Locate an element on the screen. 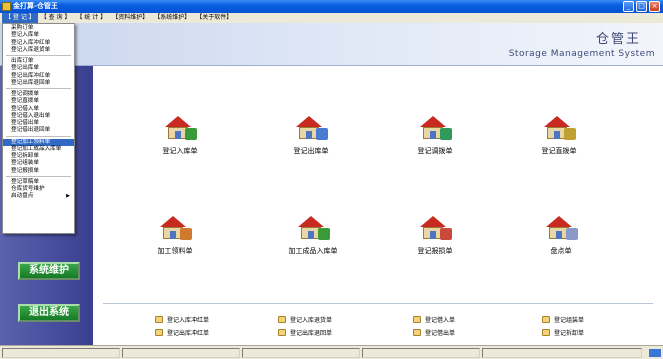  title-bar: 金打算-仓管王 _ □ × is located at coordinates (331, 6).